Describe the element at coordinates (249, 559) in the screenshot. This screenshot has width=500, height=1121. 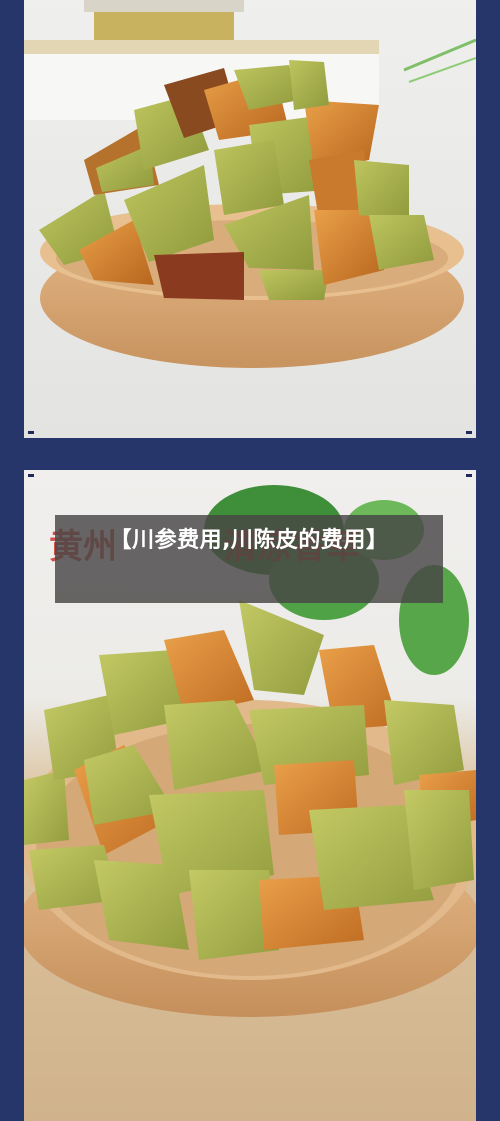
I see `article-title-overlay: 【川参费用,川陈皮的费用】` at that location.